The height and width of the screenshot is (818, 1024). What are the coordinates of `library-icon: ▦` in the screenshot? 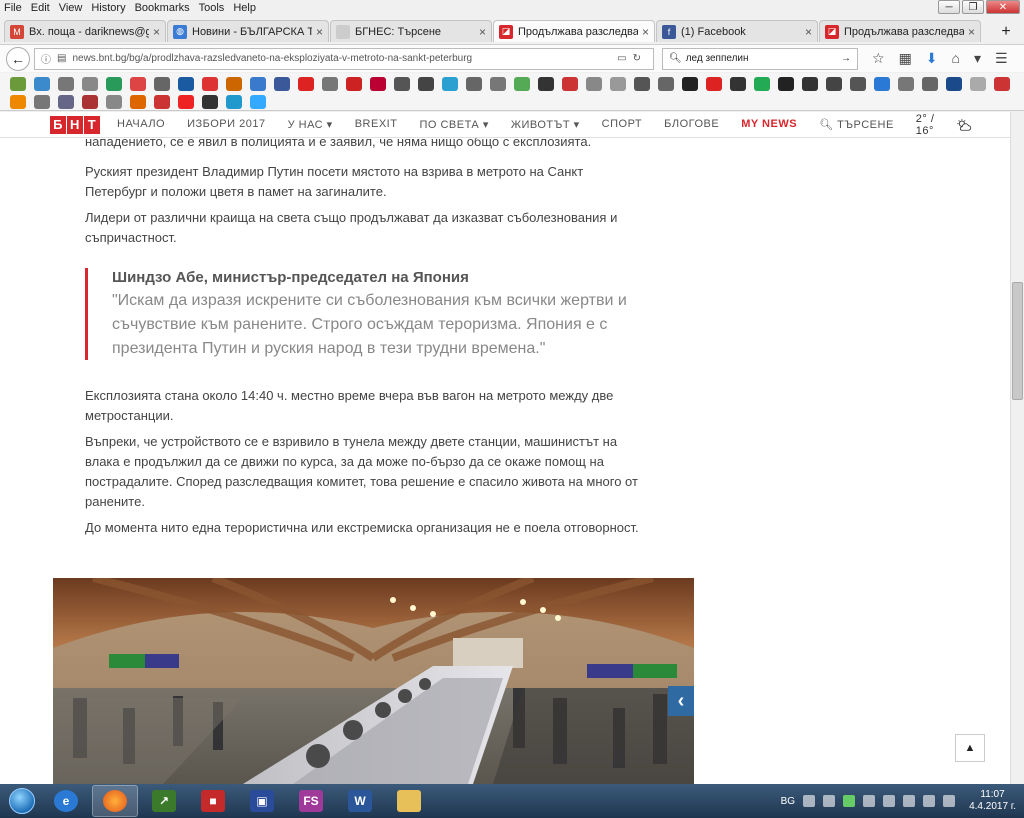 It's located at (905, 58).